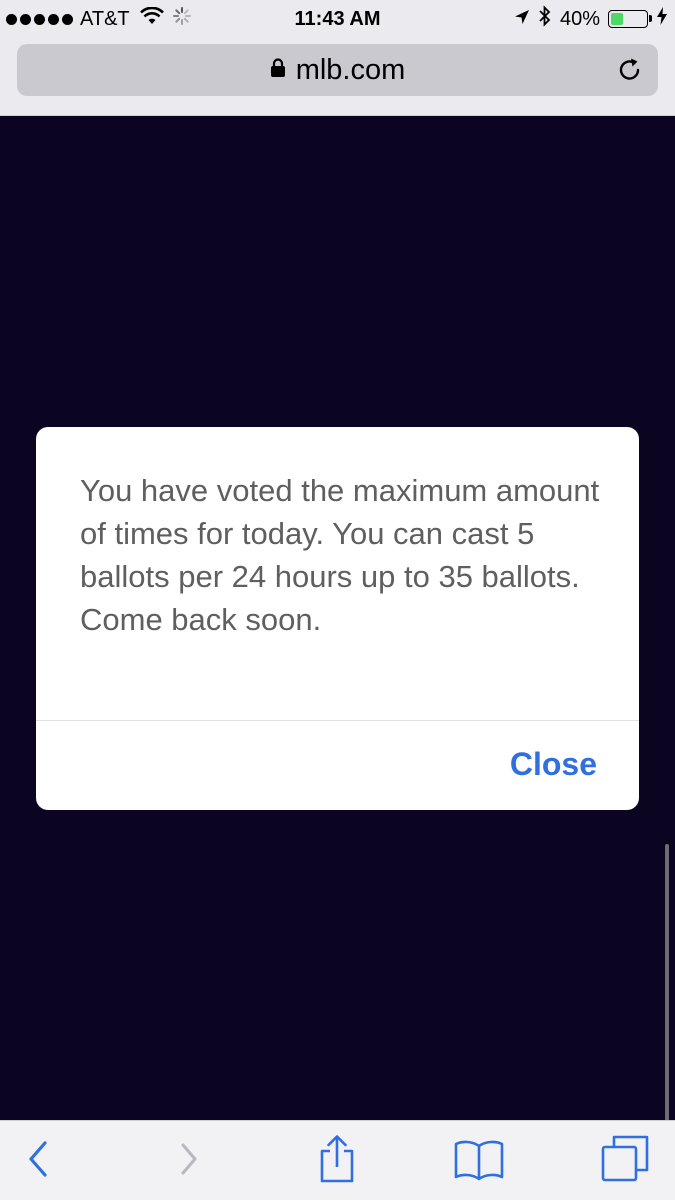 The height and width of the screenshot is (1200, 675). I want to click on status-right: 40%, so click(586, 19).